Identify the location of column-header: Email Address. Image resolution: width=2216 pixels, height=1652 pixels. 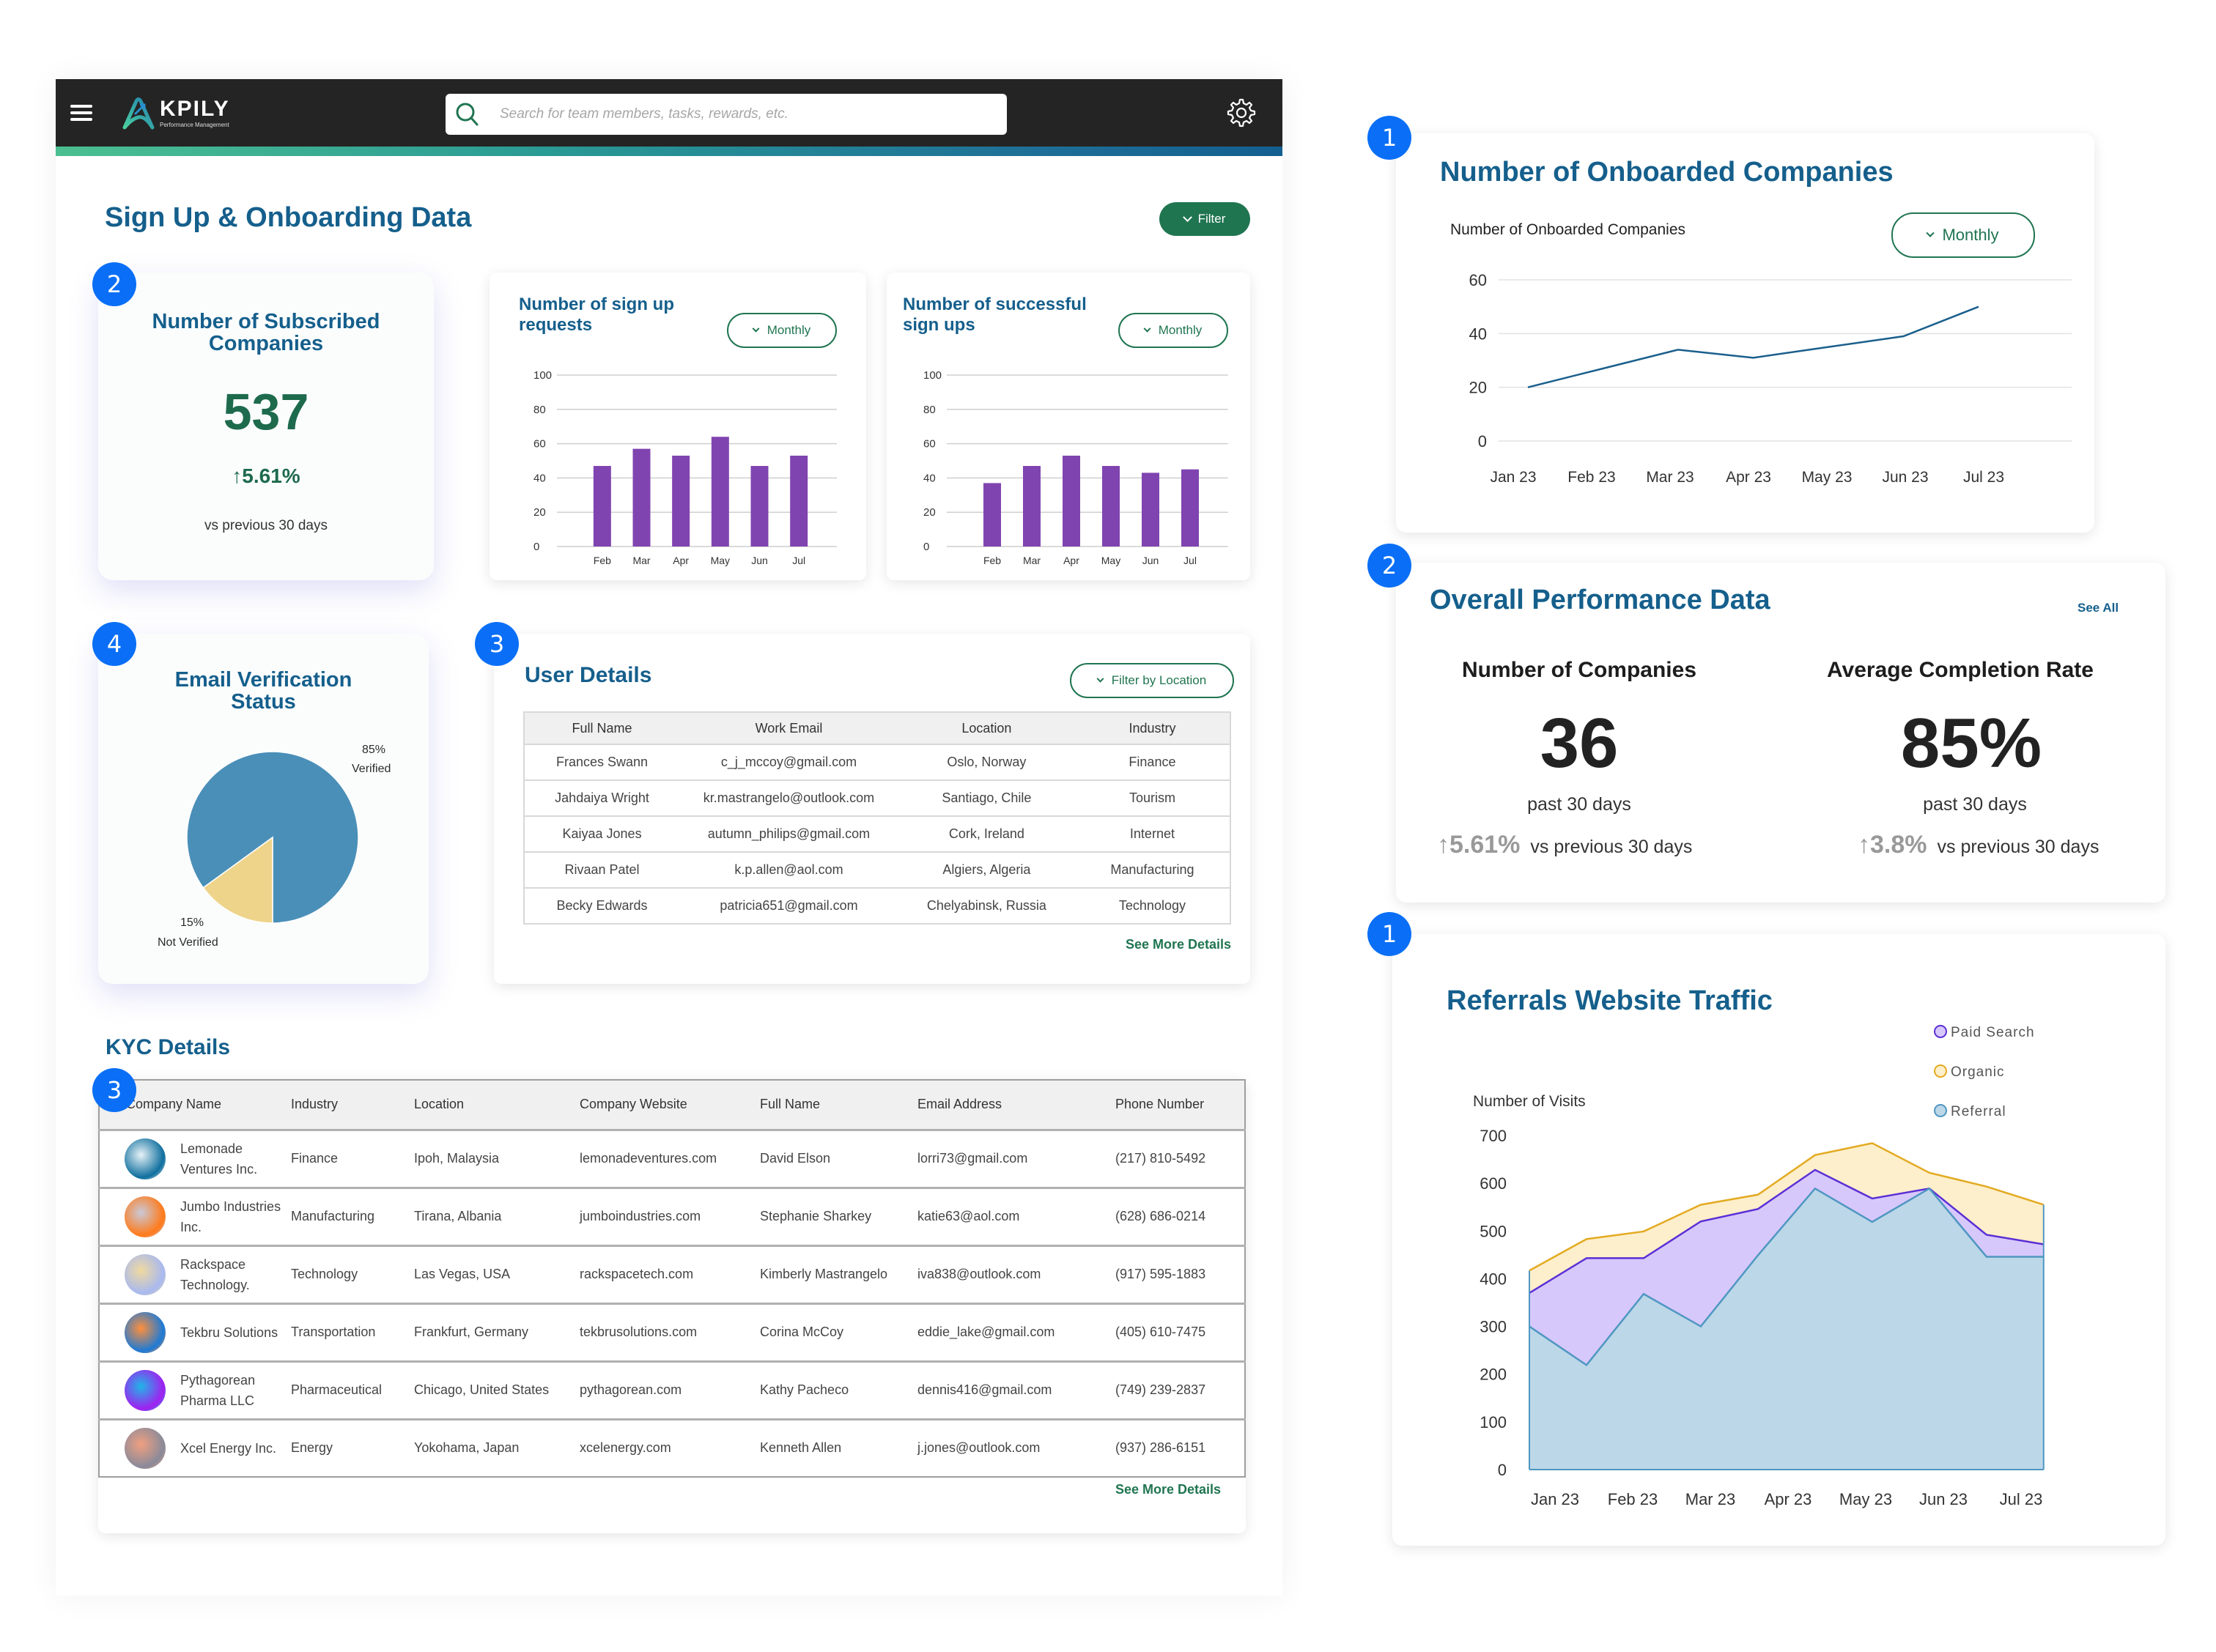
(1016, 1105).